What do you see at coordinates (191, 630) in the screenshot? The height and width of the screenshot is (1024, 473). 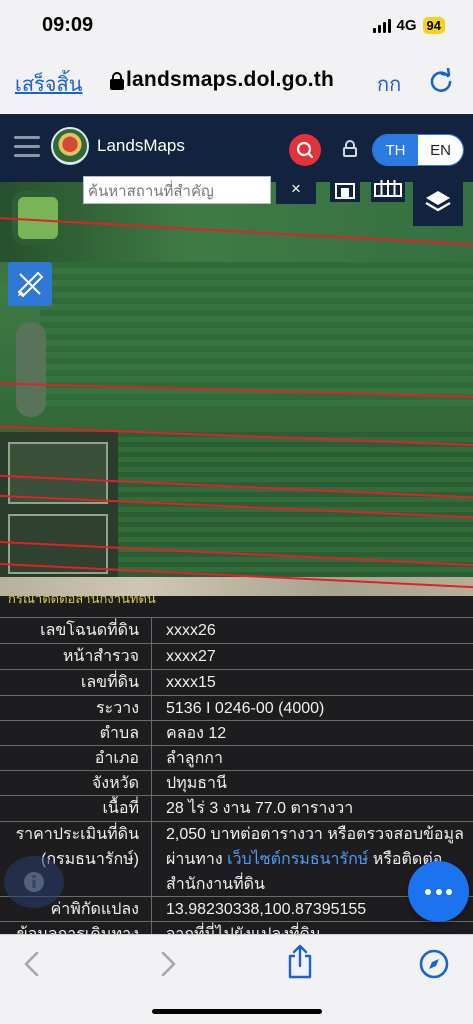 I see `row-value: xxxx26` at bounding box center [191, 630].